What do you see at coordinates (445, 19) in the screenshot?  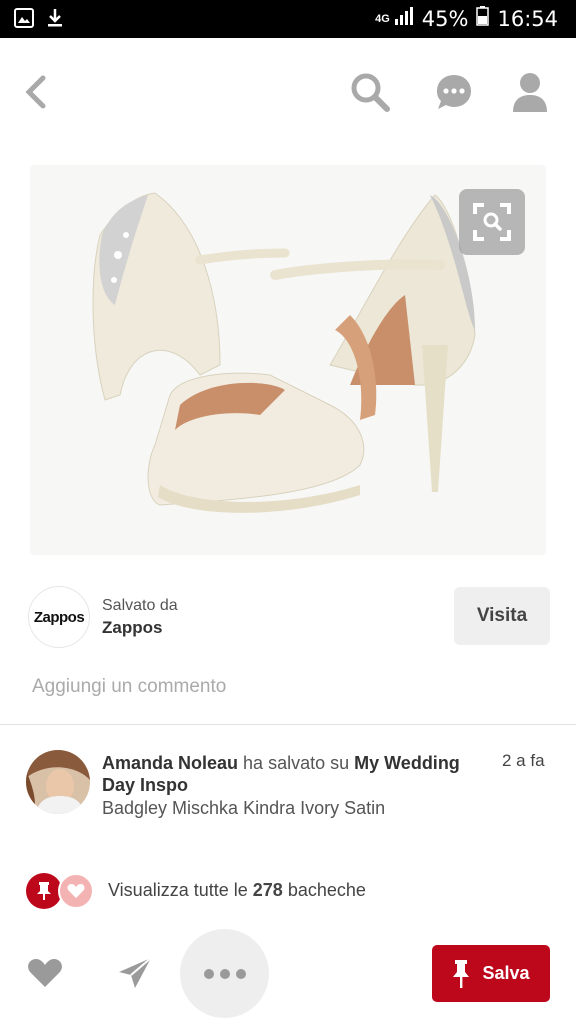 I see `battery-percent: 45%` at bounding box center [445, 19].